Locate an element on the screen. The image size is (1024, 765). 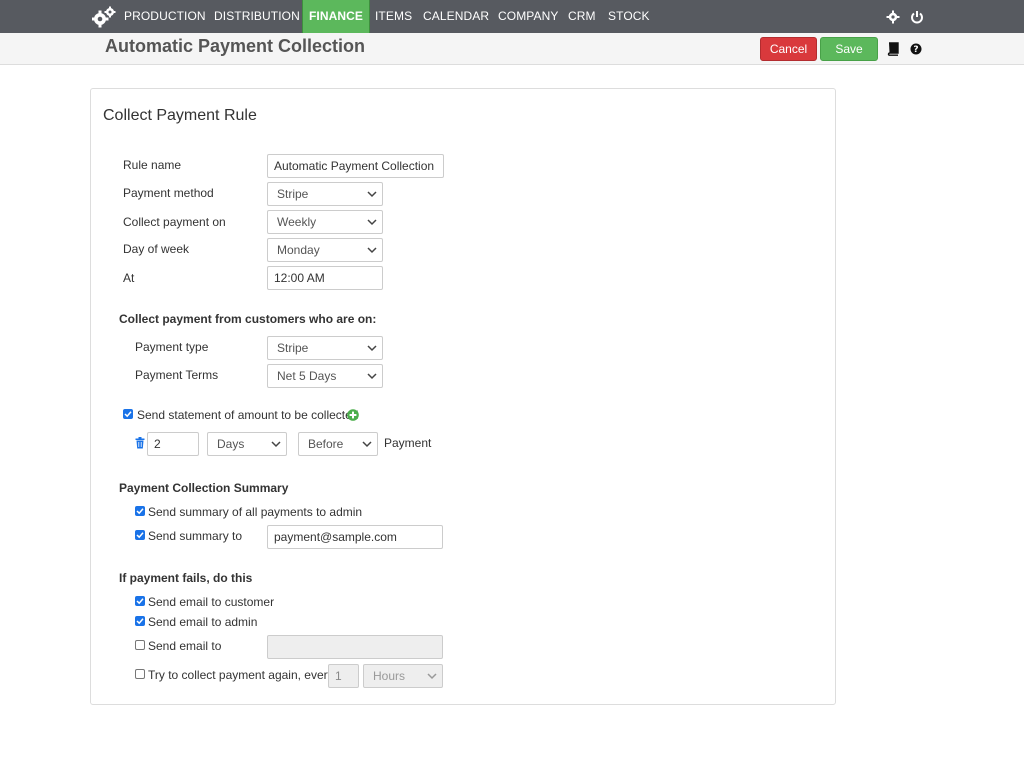
statement-when-select: Before is located at coordinates (338, 444).